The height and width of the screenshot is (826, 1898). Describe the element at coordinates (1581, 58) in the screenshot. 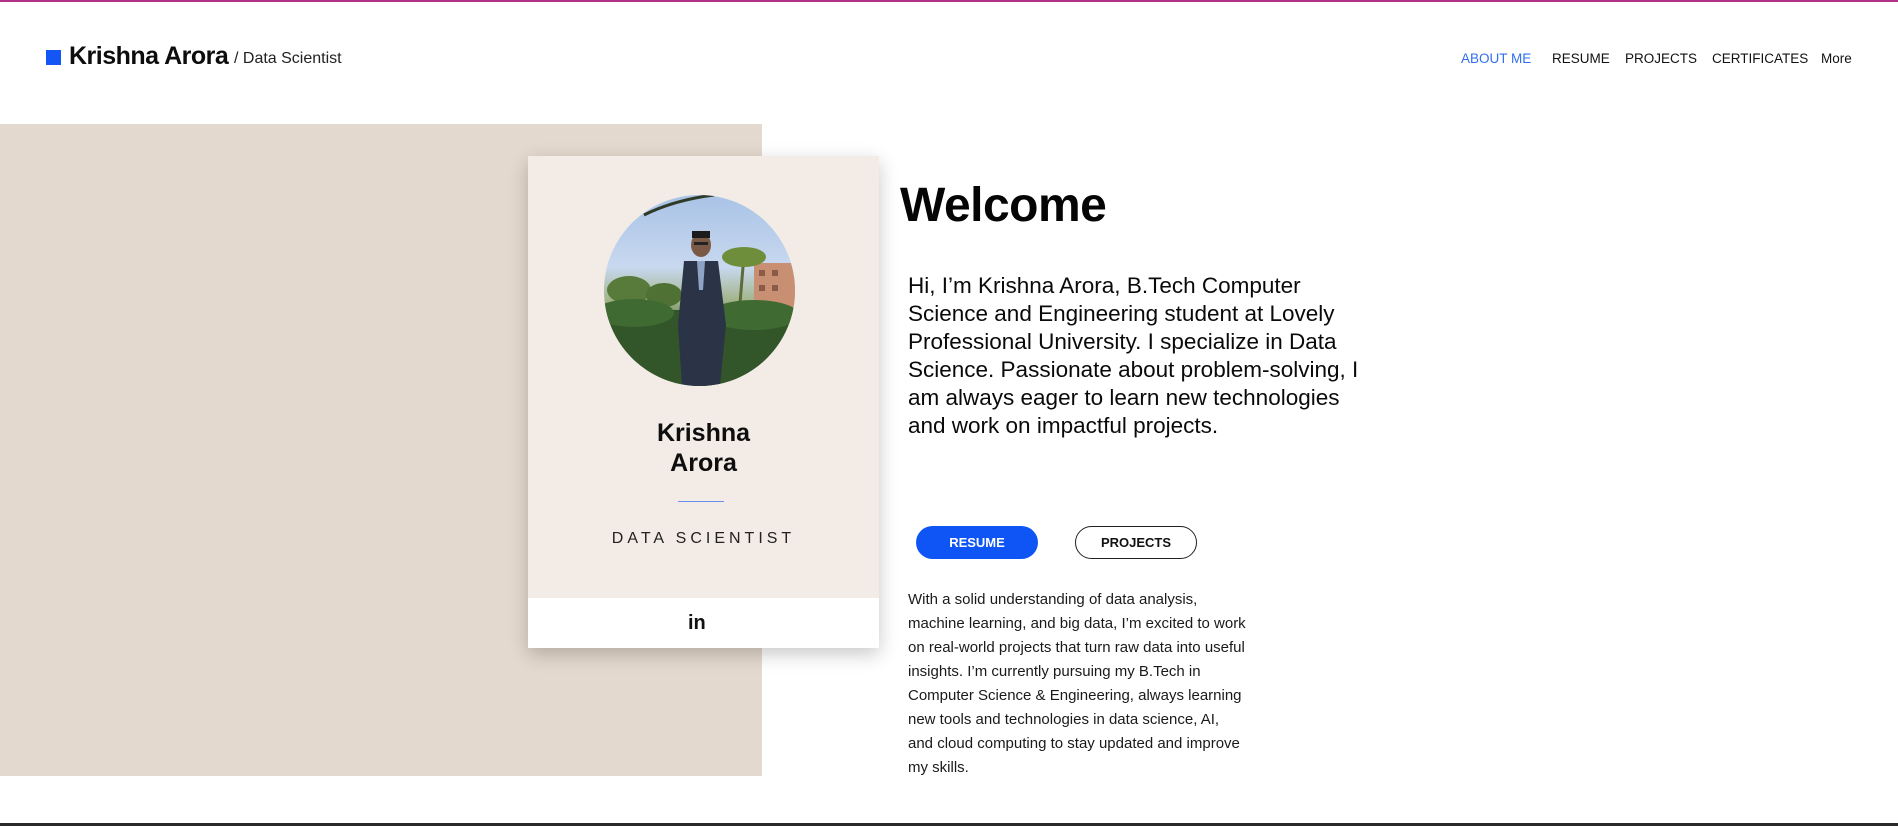

I see `nav-item-resume: RESUME` at that location.